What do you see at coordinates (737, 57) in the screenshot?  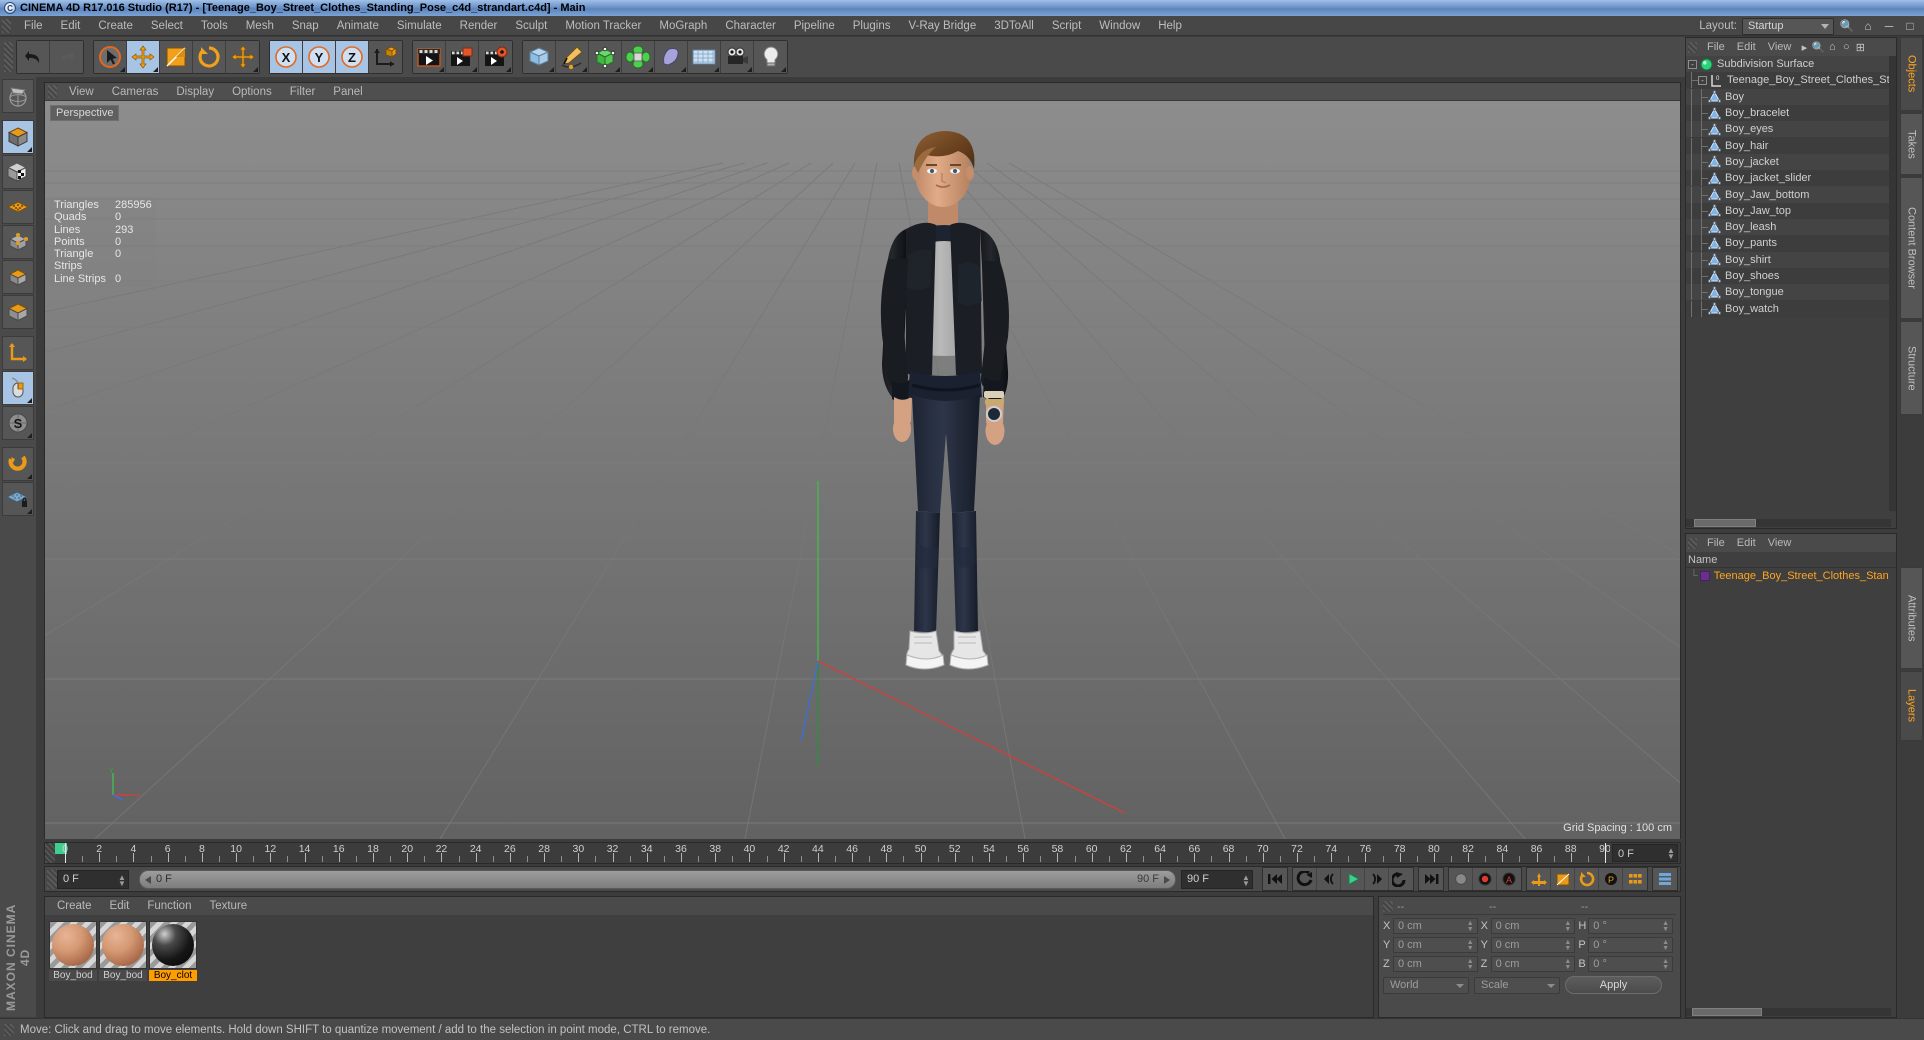 I see `camera-button` at bounding box center [737, 57].